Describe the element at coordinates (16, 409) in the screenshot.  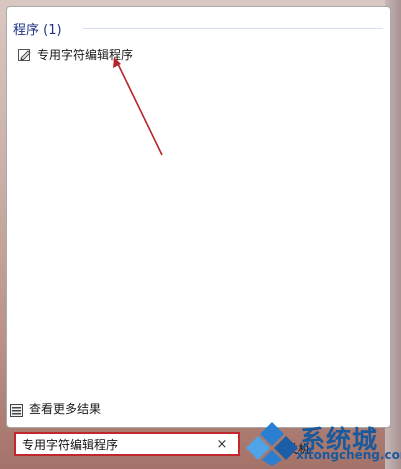
I see `see-more-results-icon` at that location.